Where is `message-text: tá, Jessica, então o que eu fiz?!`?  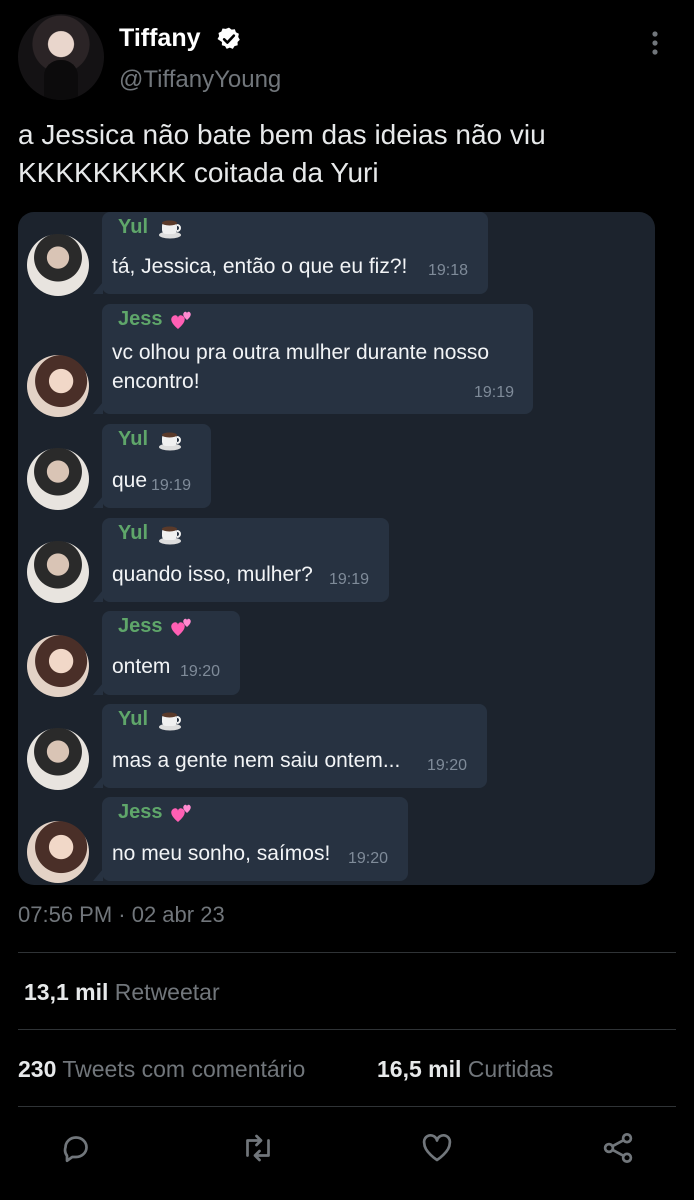 message-text: tá, Jessica, então o que eu fiz?! is located at coordinates (260, 266).